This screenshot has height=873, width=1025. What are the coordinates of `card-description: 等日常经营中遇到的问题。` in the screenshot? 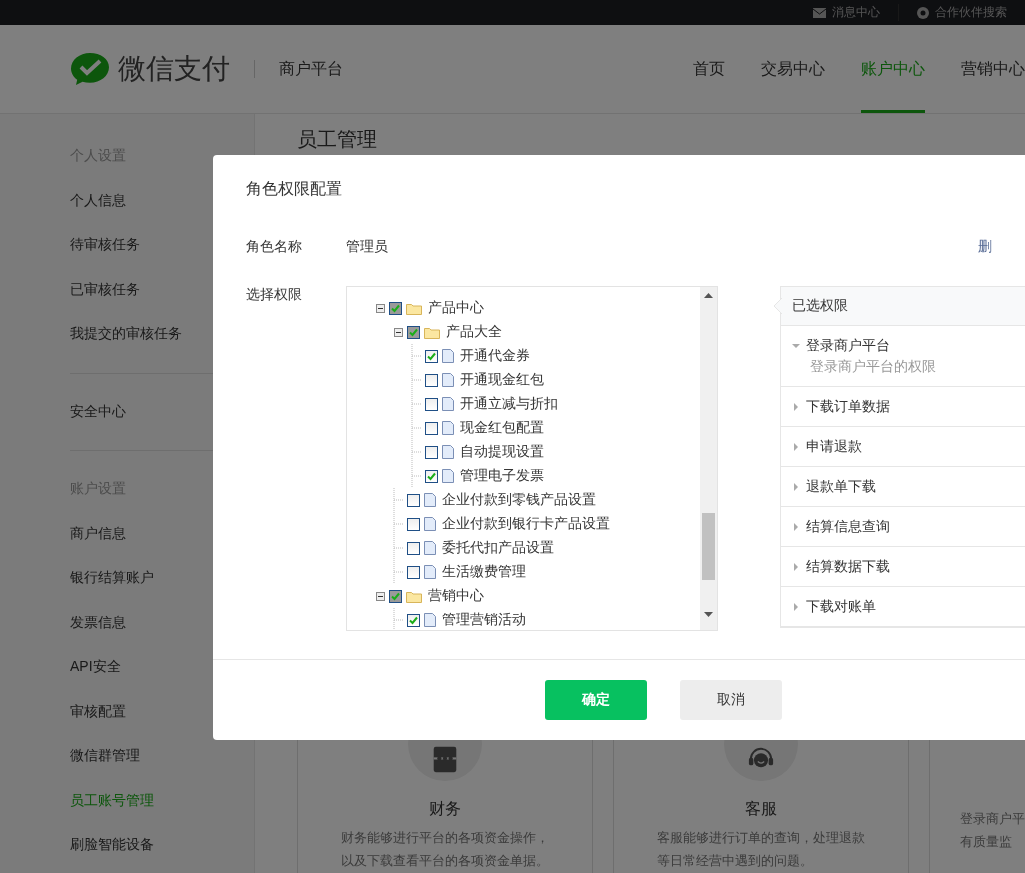 It's located at (735, 861).